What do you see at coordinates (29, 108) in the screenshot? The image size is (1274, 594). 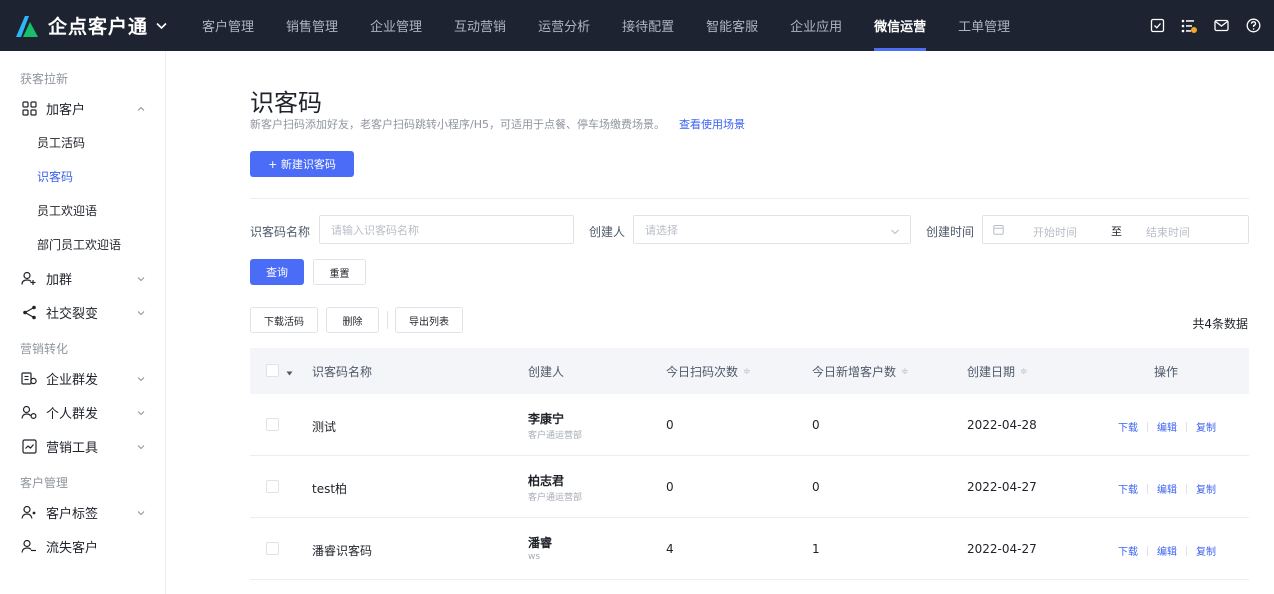 I see `grid-apps-icon` at bounding box center [29, 108].